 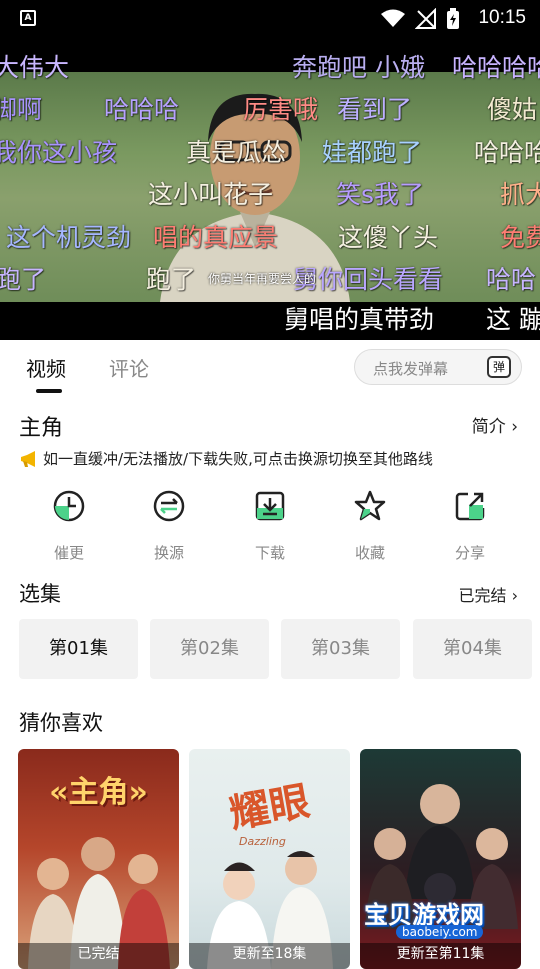 I want to click on video-subtitle: 你舅当年再要尝人的, so click(x=262, y=279).